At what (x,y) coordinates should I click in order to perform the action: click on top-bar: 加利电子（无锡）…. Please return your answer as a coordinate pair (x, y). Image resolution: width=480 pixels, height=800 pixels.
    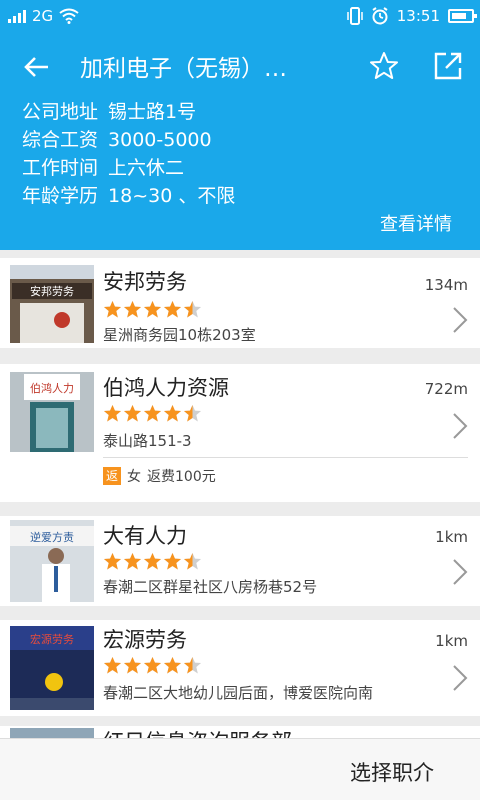
    Looking at the image, I should click on (240, 66).